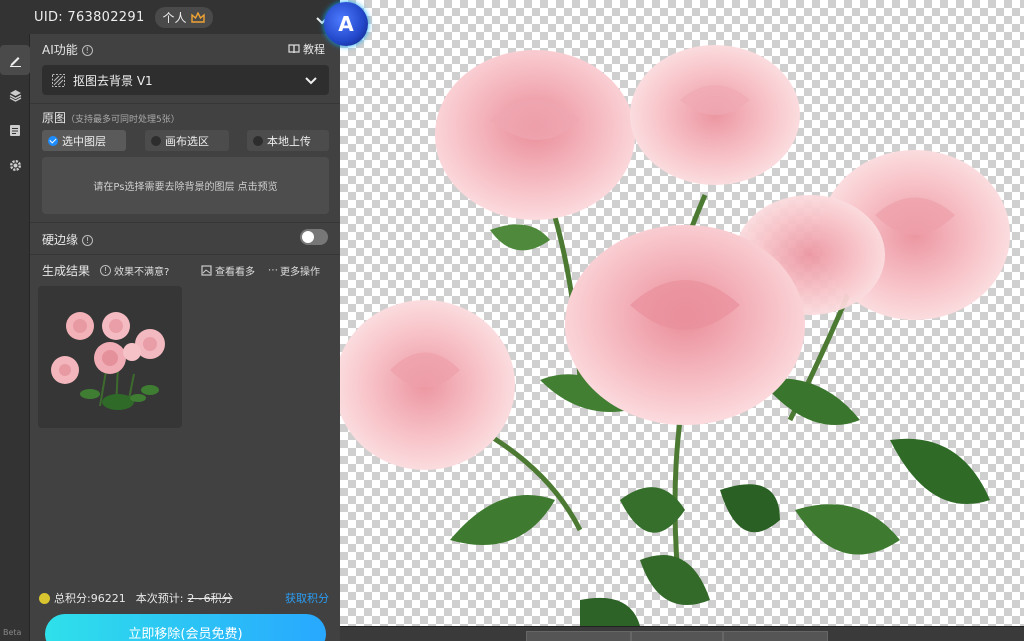 Image resolution: width=1024 pixels, height=641 pixels. Describe the element at coordinates (197, 17) in the screenshot. I see `crown-icon` at that location.